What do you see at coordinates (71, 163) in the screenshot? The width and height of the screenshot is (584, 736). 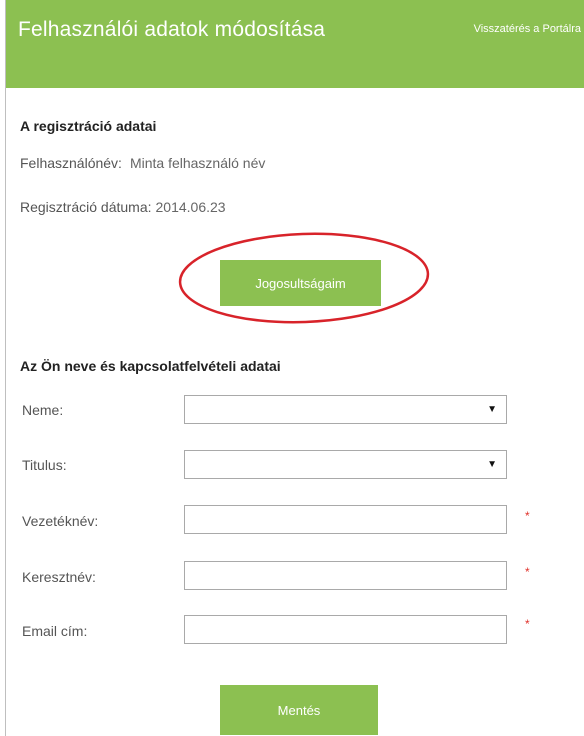 I see `username-label: Felhasználónév:` at bounding box center [71, 163].